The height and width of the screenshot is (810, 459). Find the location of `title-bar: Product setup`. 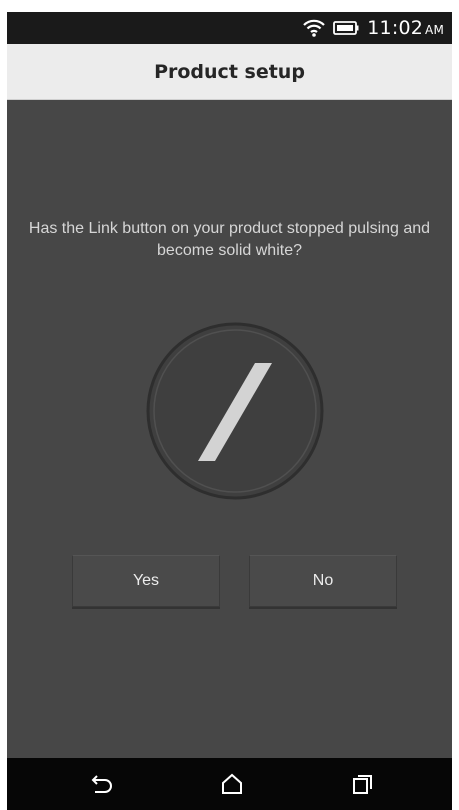

title-bar: Product setup is located at coordinates (229, 72).